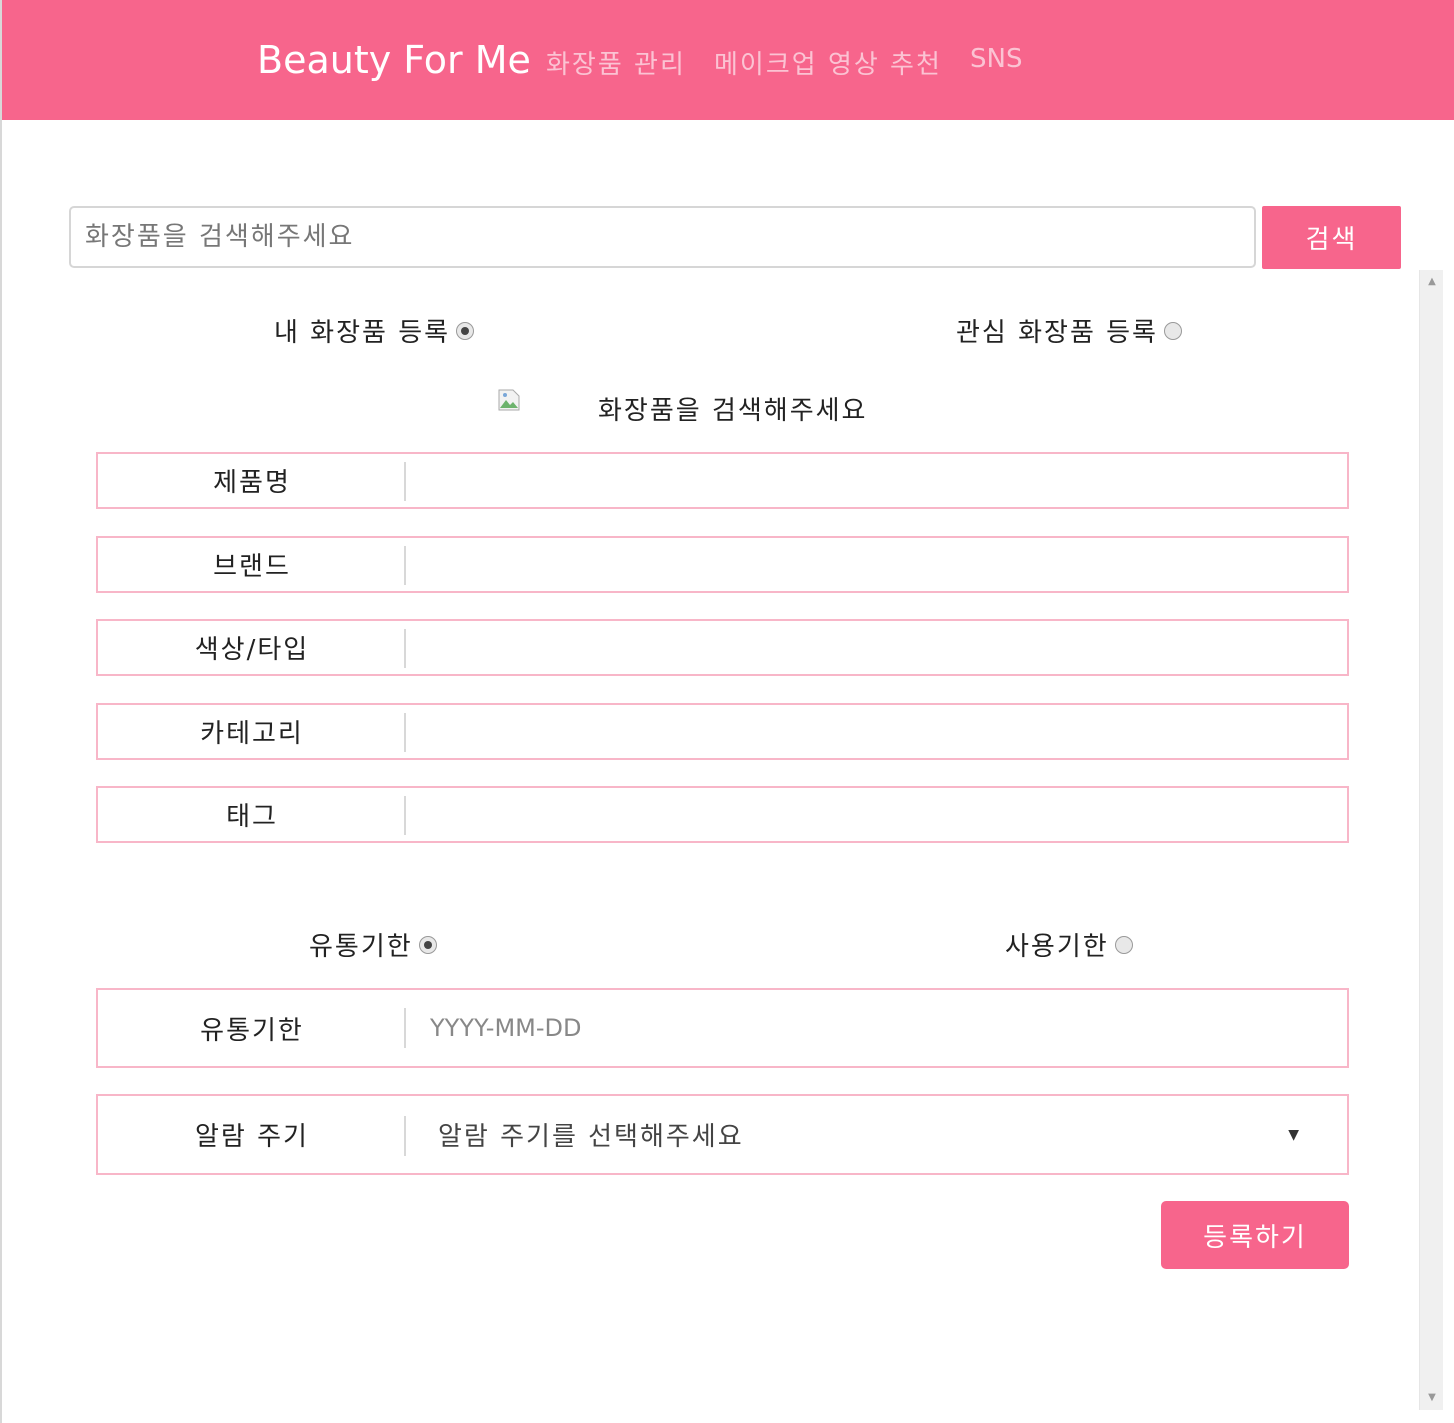 The height and width of the screenshot is (1423, 1454). What do you see at coordinates (1293, 1134) in the screenshot?
I see `chevron-down-icon: ▼` at bounding box center [1293, 1134].